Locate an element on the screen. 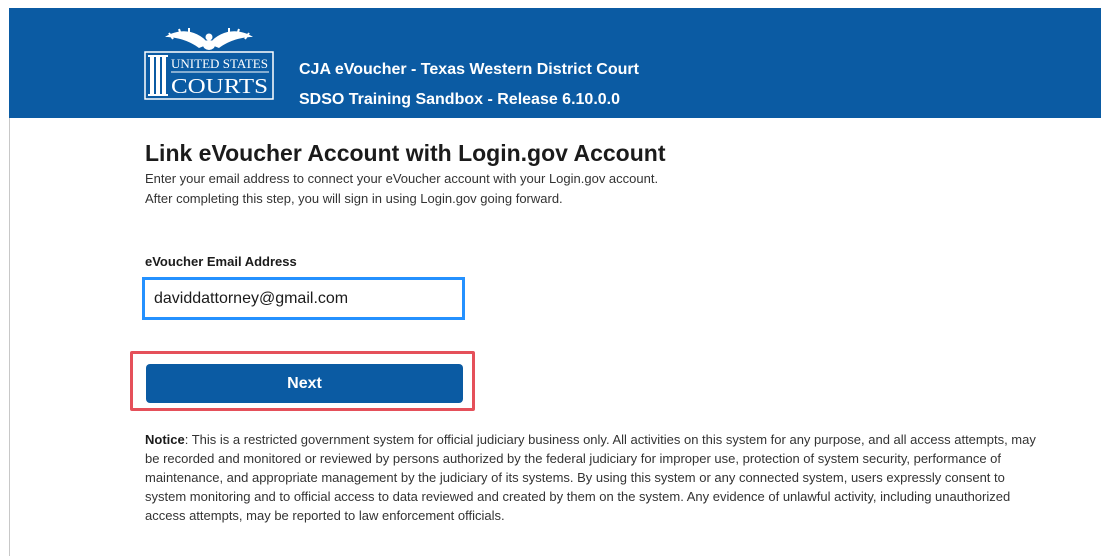 The height and width of the screenshot is (556, 1101). pillars-icon is located at coordinates (158, 75).